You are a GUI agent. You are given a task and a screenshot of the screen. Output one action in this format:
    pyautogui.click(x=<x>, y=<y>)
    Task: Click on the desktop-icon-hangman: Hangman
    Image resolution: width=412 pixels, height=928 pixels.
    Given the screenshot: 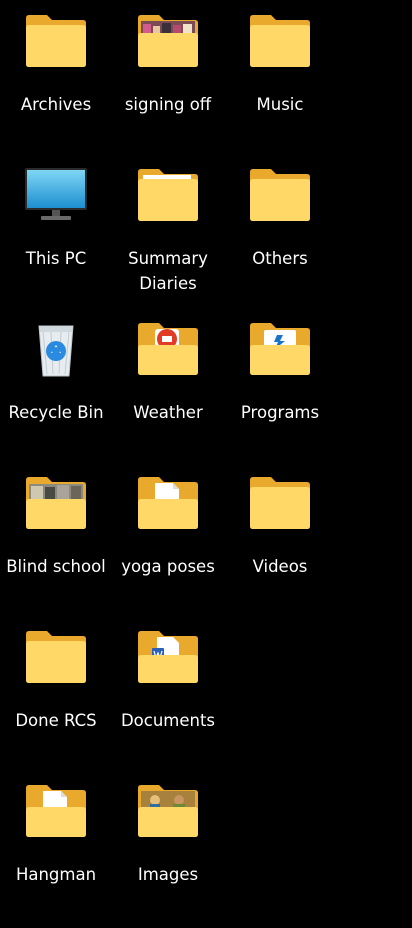 What is the action you would take?
    pyautogui.click(x=56, y=834)
    